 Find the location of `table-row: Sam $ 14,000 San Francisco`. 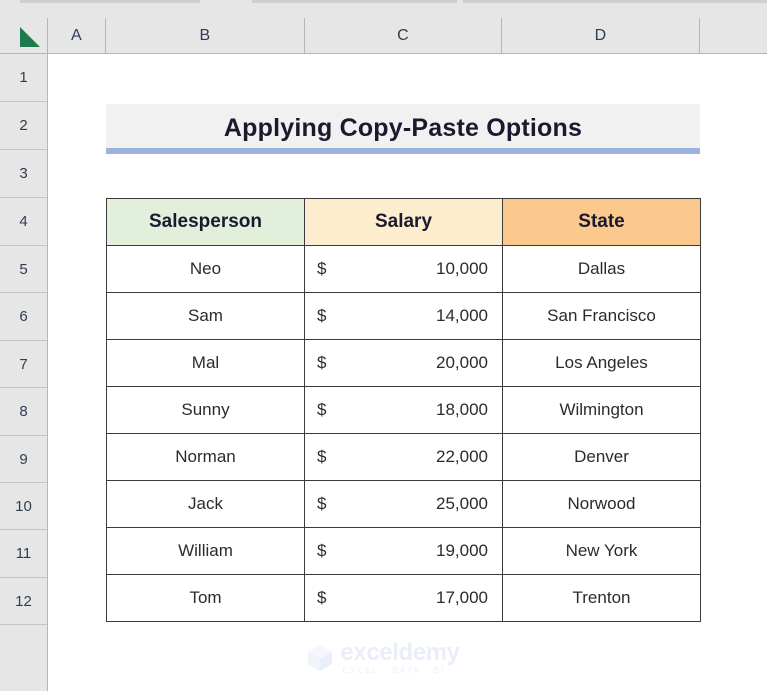

table-row: Sam $ 14,000 San Francisco is located at coordinates (403, 316).